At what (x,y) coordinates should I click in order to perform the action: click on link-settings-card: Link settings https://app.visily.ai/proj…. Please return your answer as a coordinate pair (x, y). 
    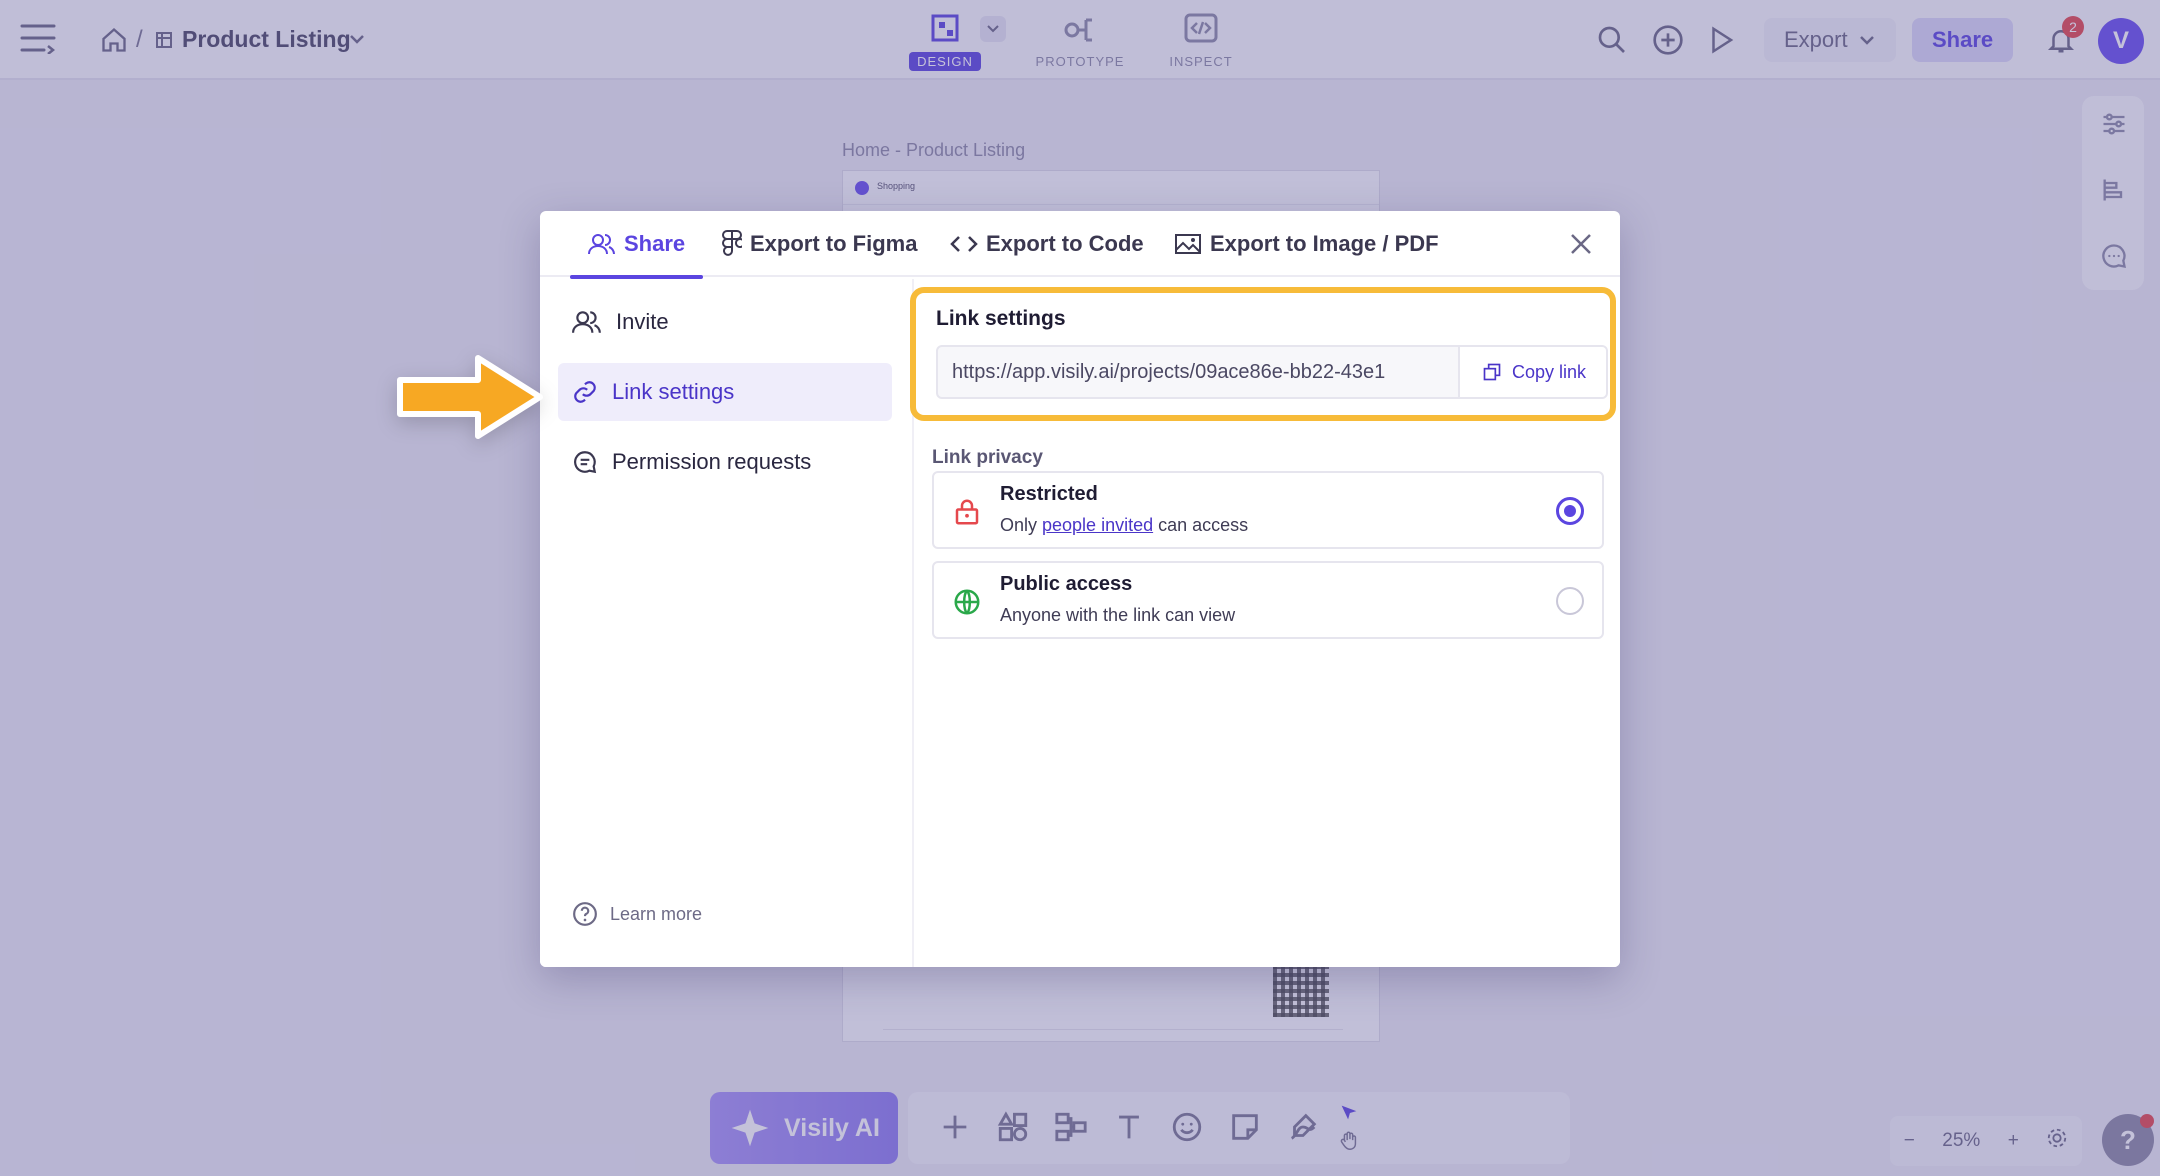
    Looking at the image, I should click on (1263, 354).